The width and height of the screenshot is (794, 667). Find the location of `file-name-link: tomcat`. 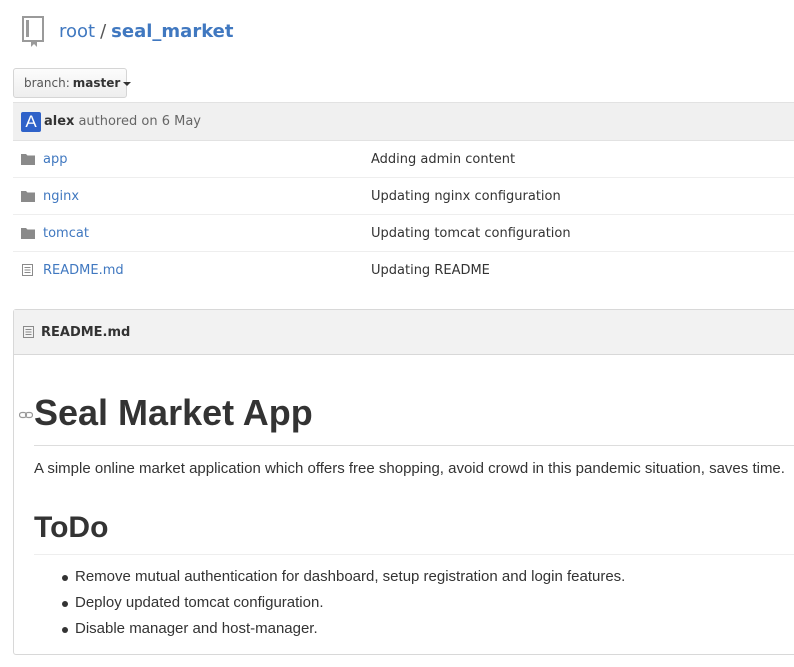

file-name-link: tomcat is located at coordinates (66, 233).